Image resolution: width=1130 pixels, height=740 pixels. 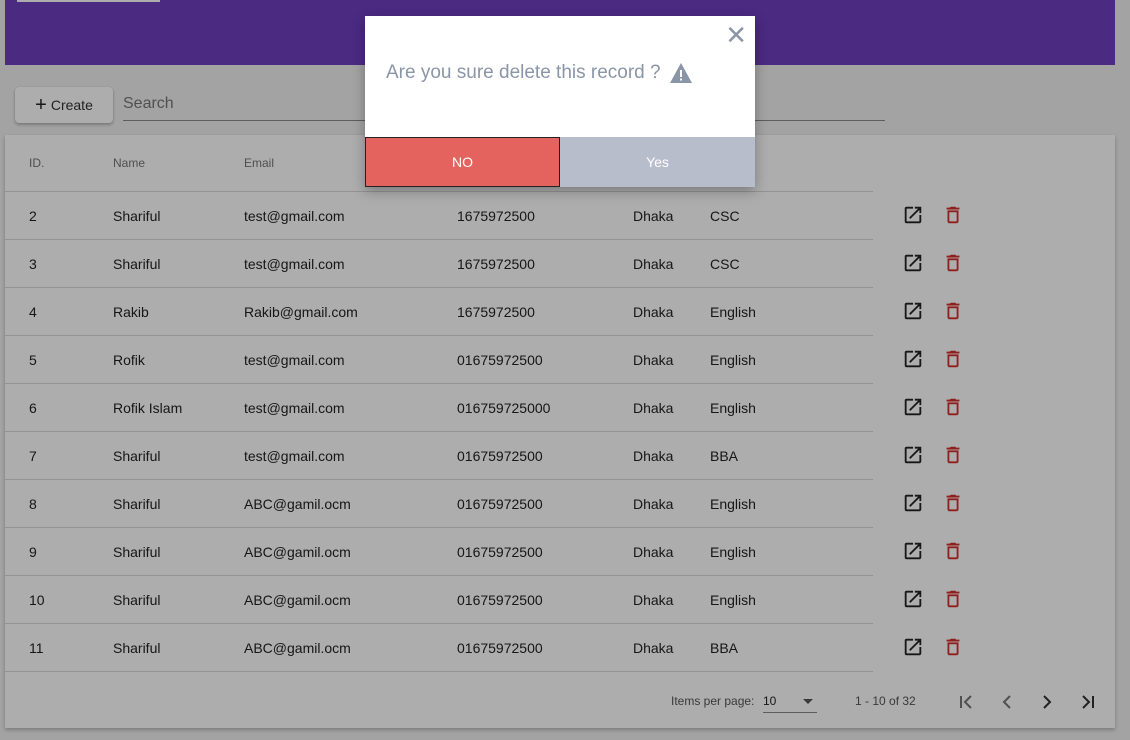 I want to click on dialog-message-row: Are you sure delete this record ?, so click(x=539, y=73).